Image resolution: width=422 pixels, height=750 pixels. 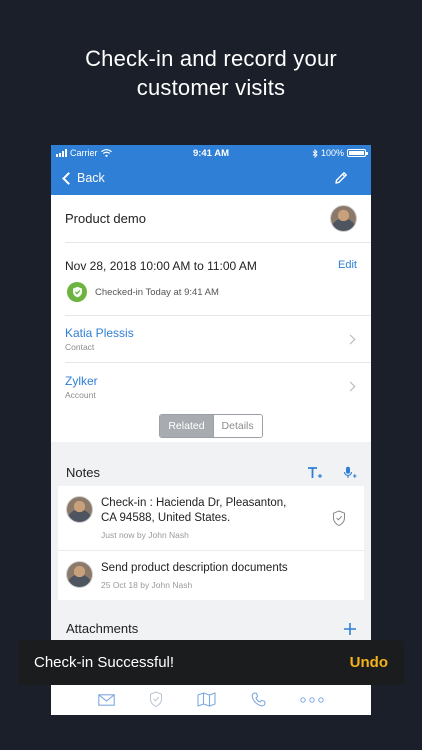 I want to click on signal-icon, so click(x=61, y=153).